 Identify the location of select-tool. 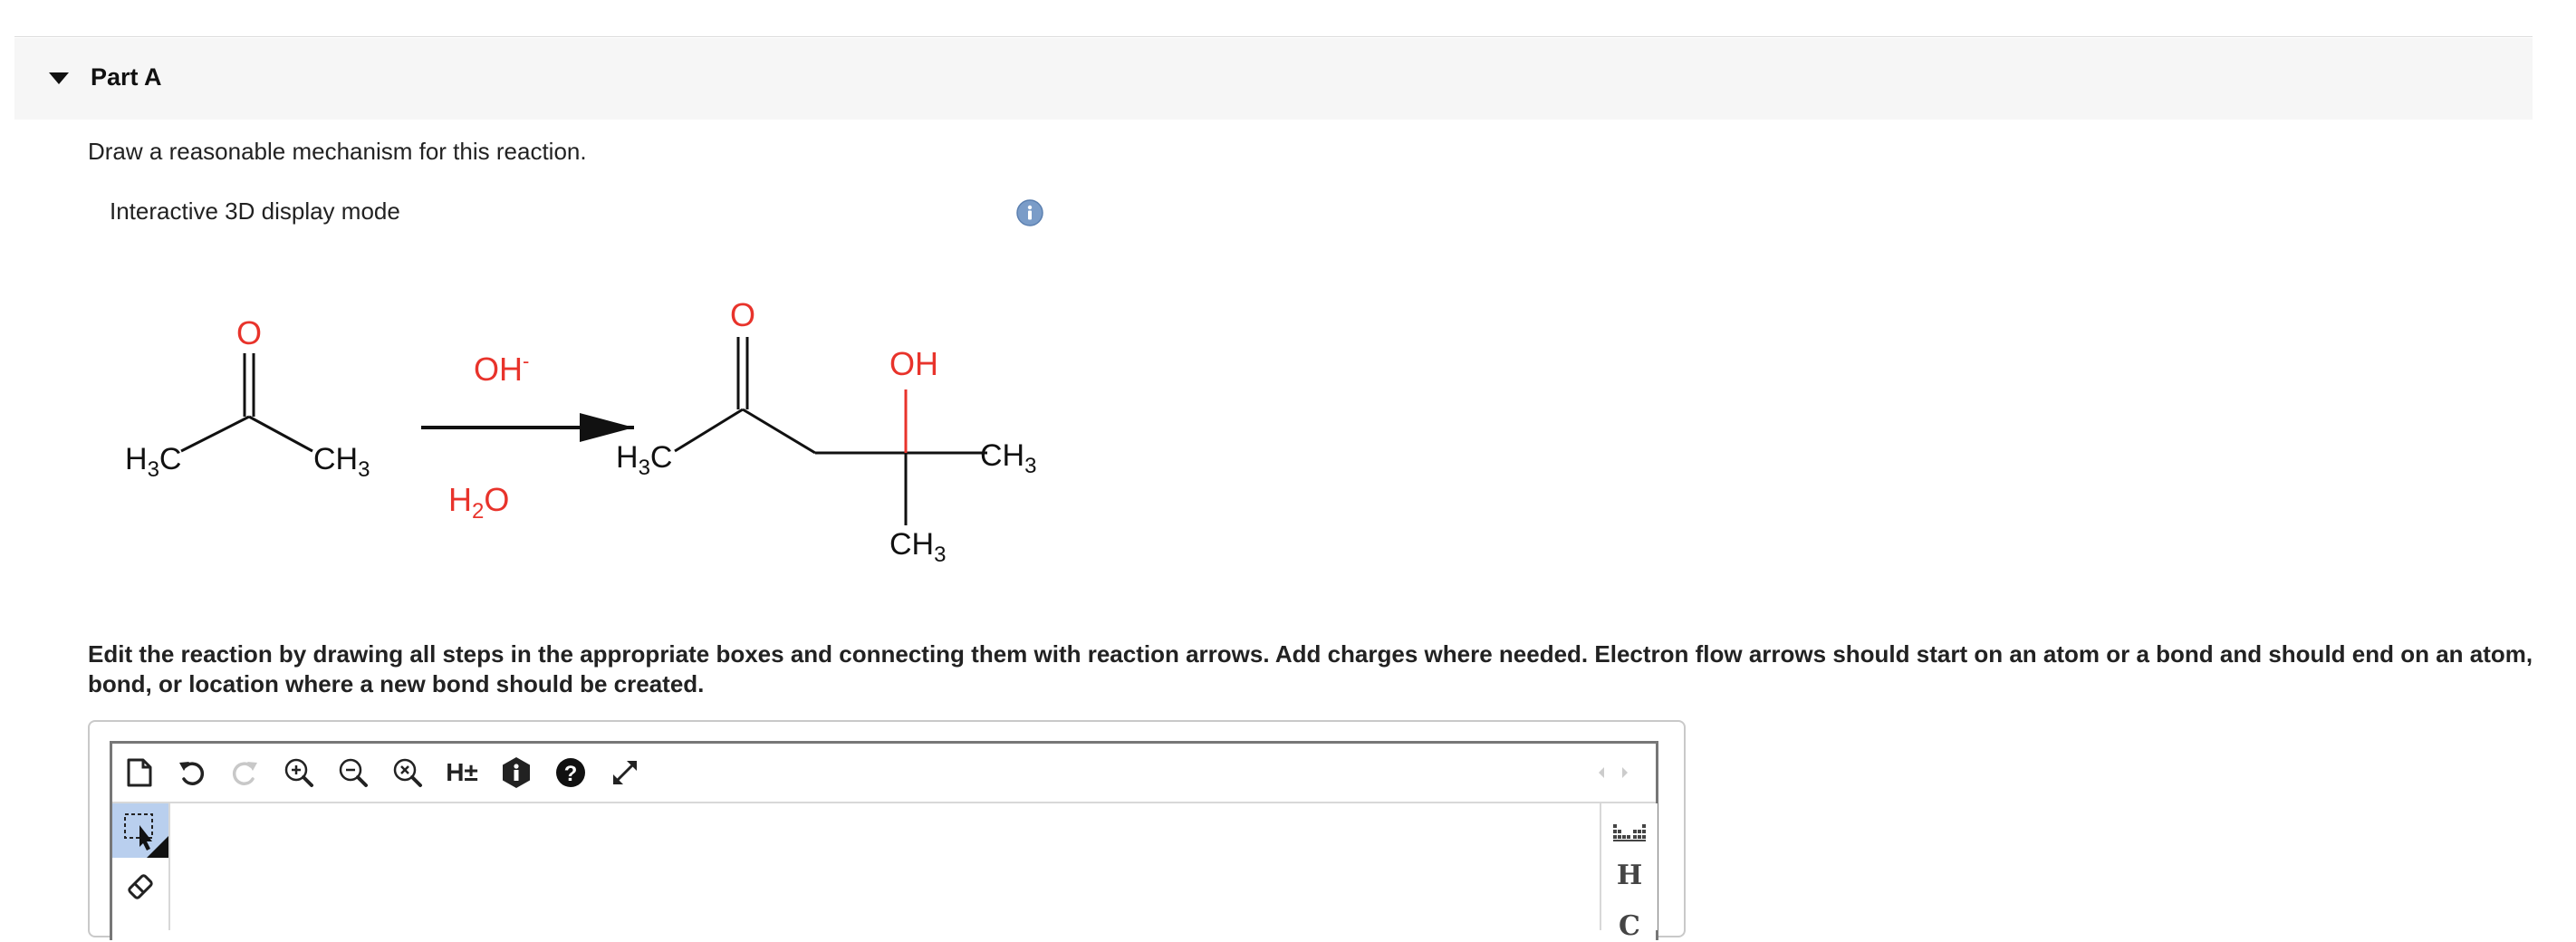
(140, 830).